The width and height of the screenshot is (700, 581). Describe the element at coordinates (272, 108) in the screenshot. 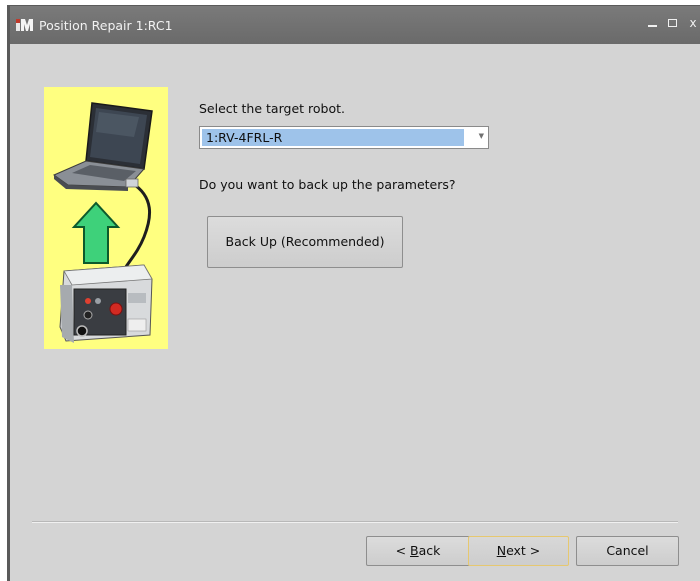

I see `select-robot-label: Select the target robot.` at that location.